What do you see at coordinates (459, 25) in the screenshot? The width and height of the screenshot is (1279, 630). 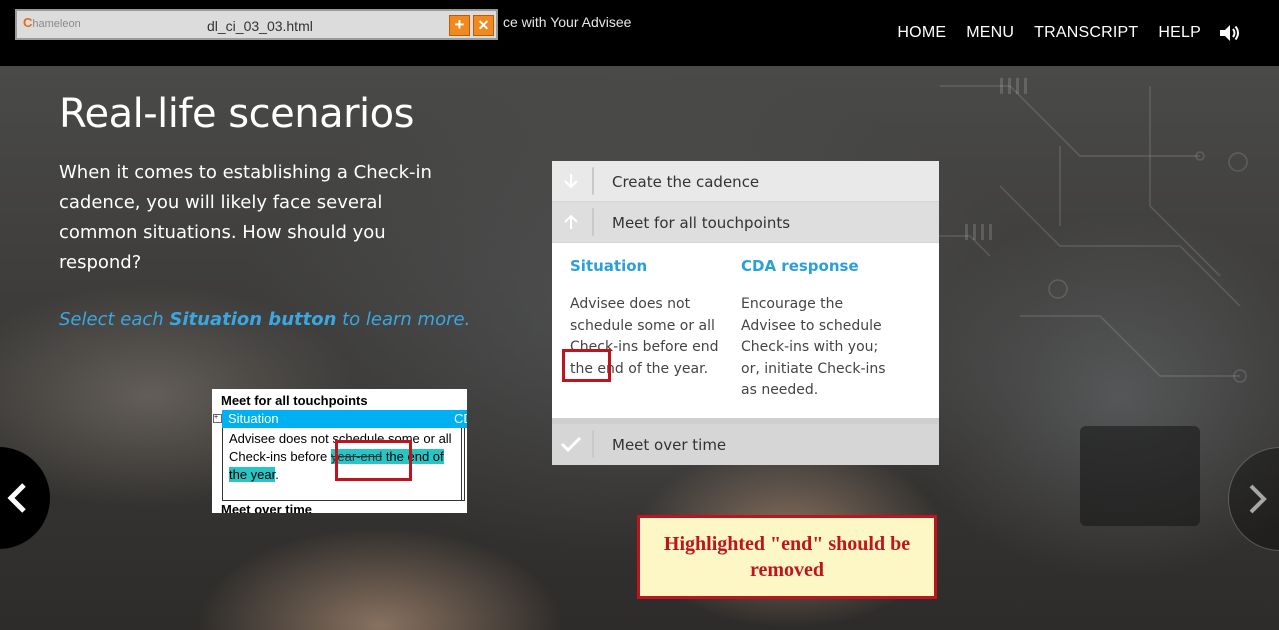 I see `add-button: +` at bounding box center [459, 25].